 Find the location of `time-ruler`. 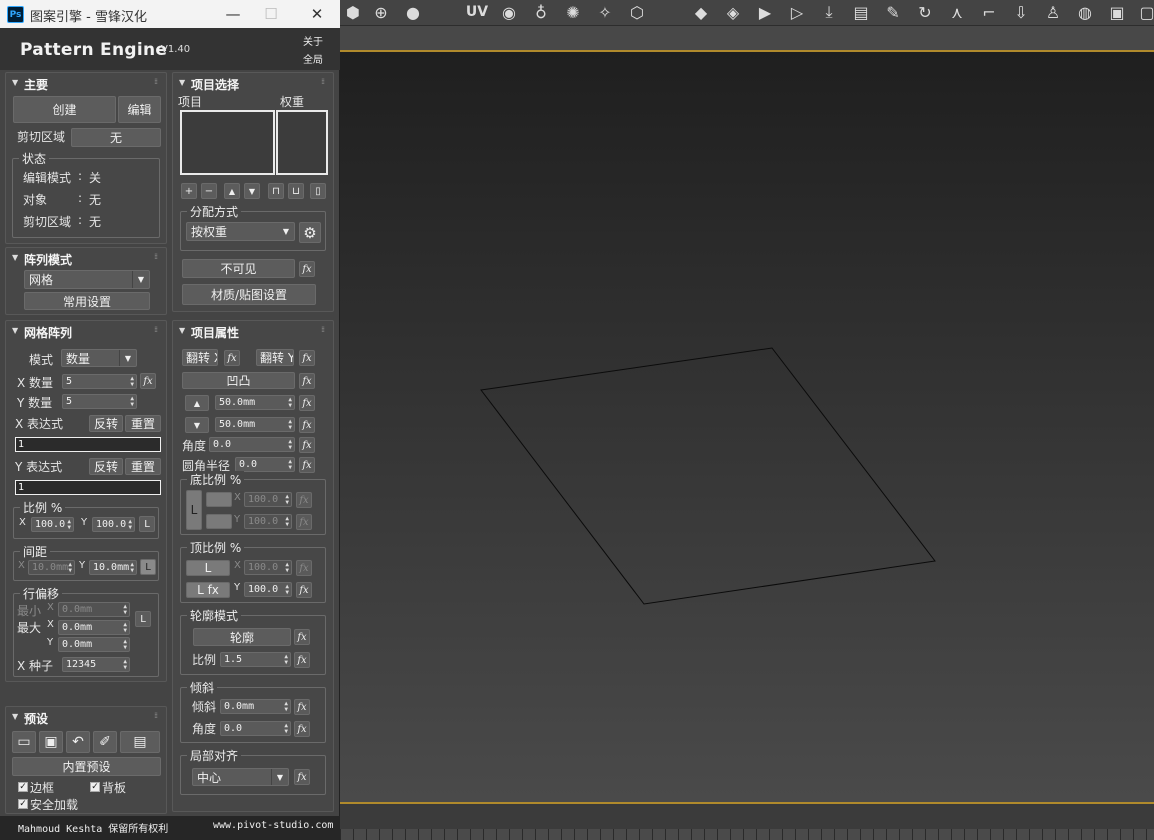

time-ruler is located at coordinates (747, 834).